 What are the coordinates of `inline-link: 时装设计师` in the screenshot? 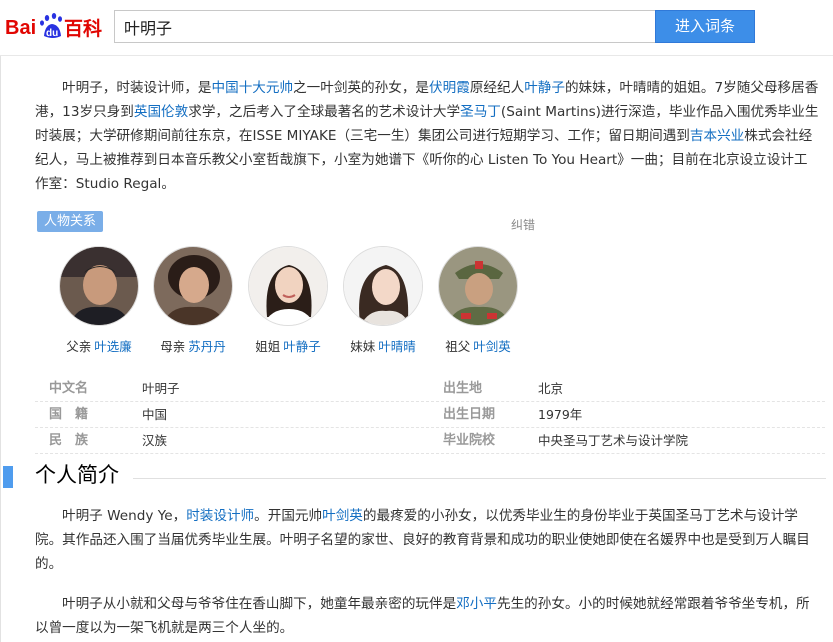 It's located at (220, 516).